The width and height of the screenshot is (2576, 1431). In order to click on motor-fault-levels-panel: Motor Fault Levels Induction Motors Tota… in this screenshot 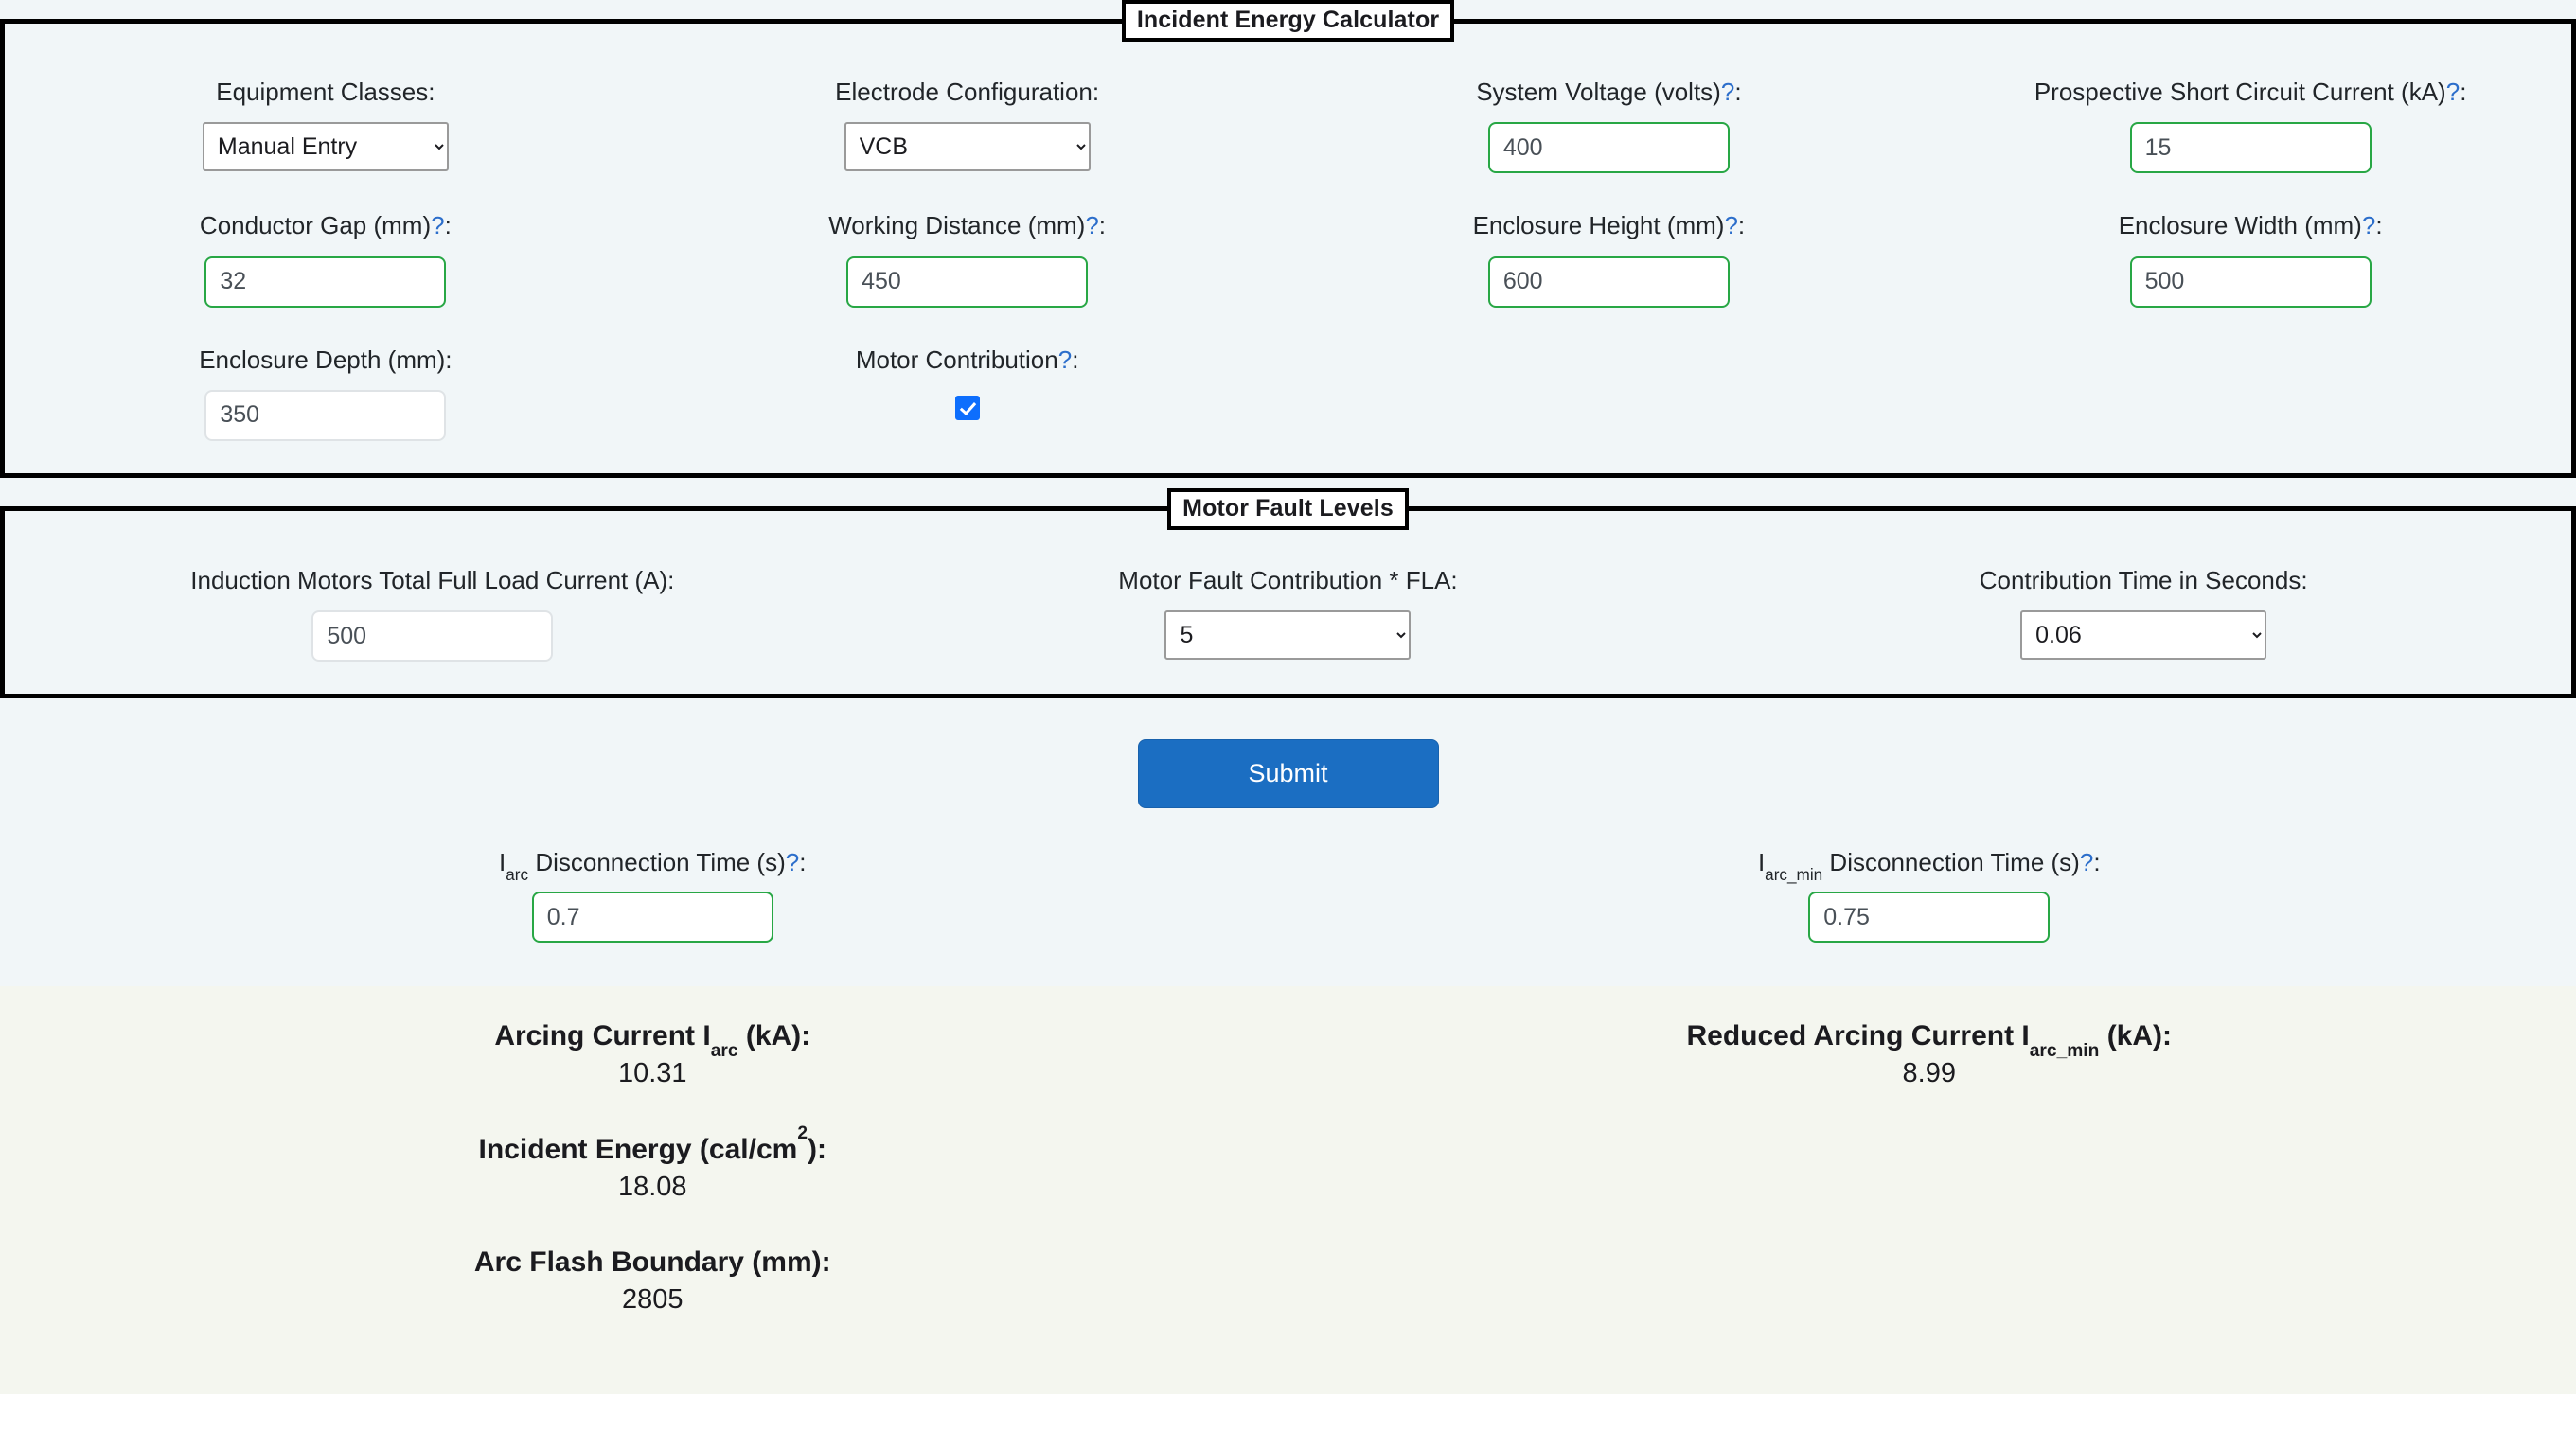, I will do `click(1288, 593)`.